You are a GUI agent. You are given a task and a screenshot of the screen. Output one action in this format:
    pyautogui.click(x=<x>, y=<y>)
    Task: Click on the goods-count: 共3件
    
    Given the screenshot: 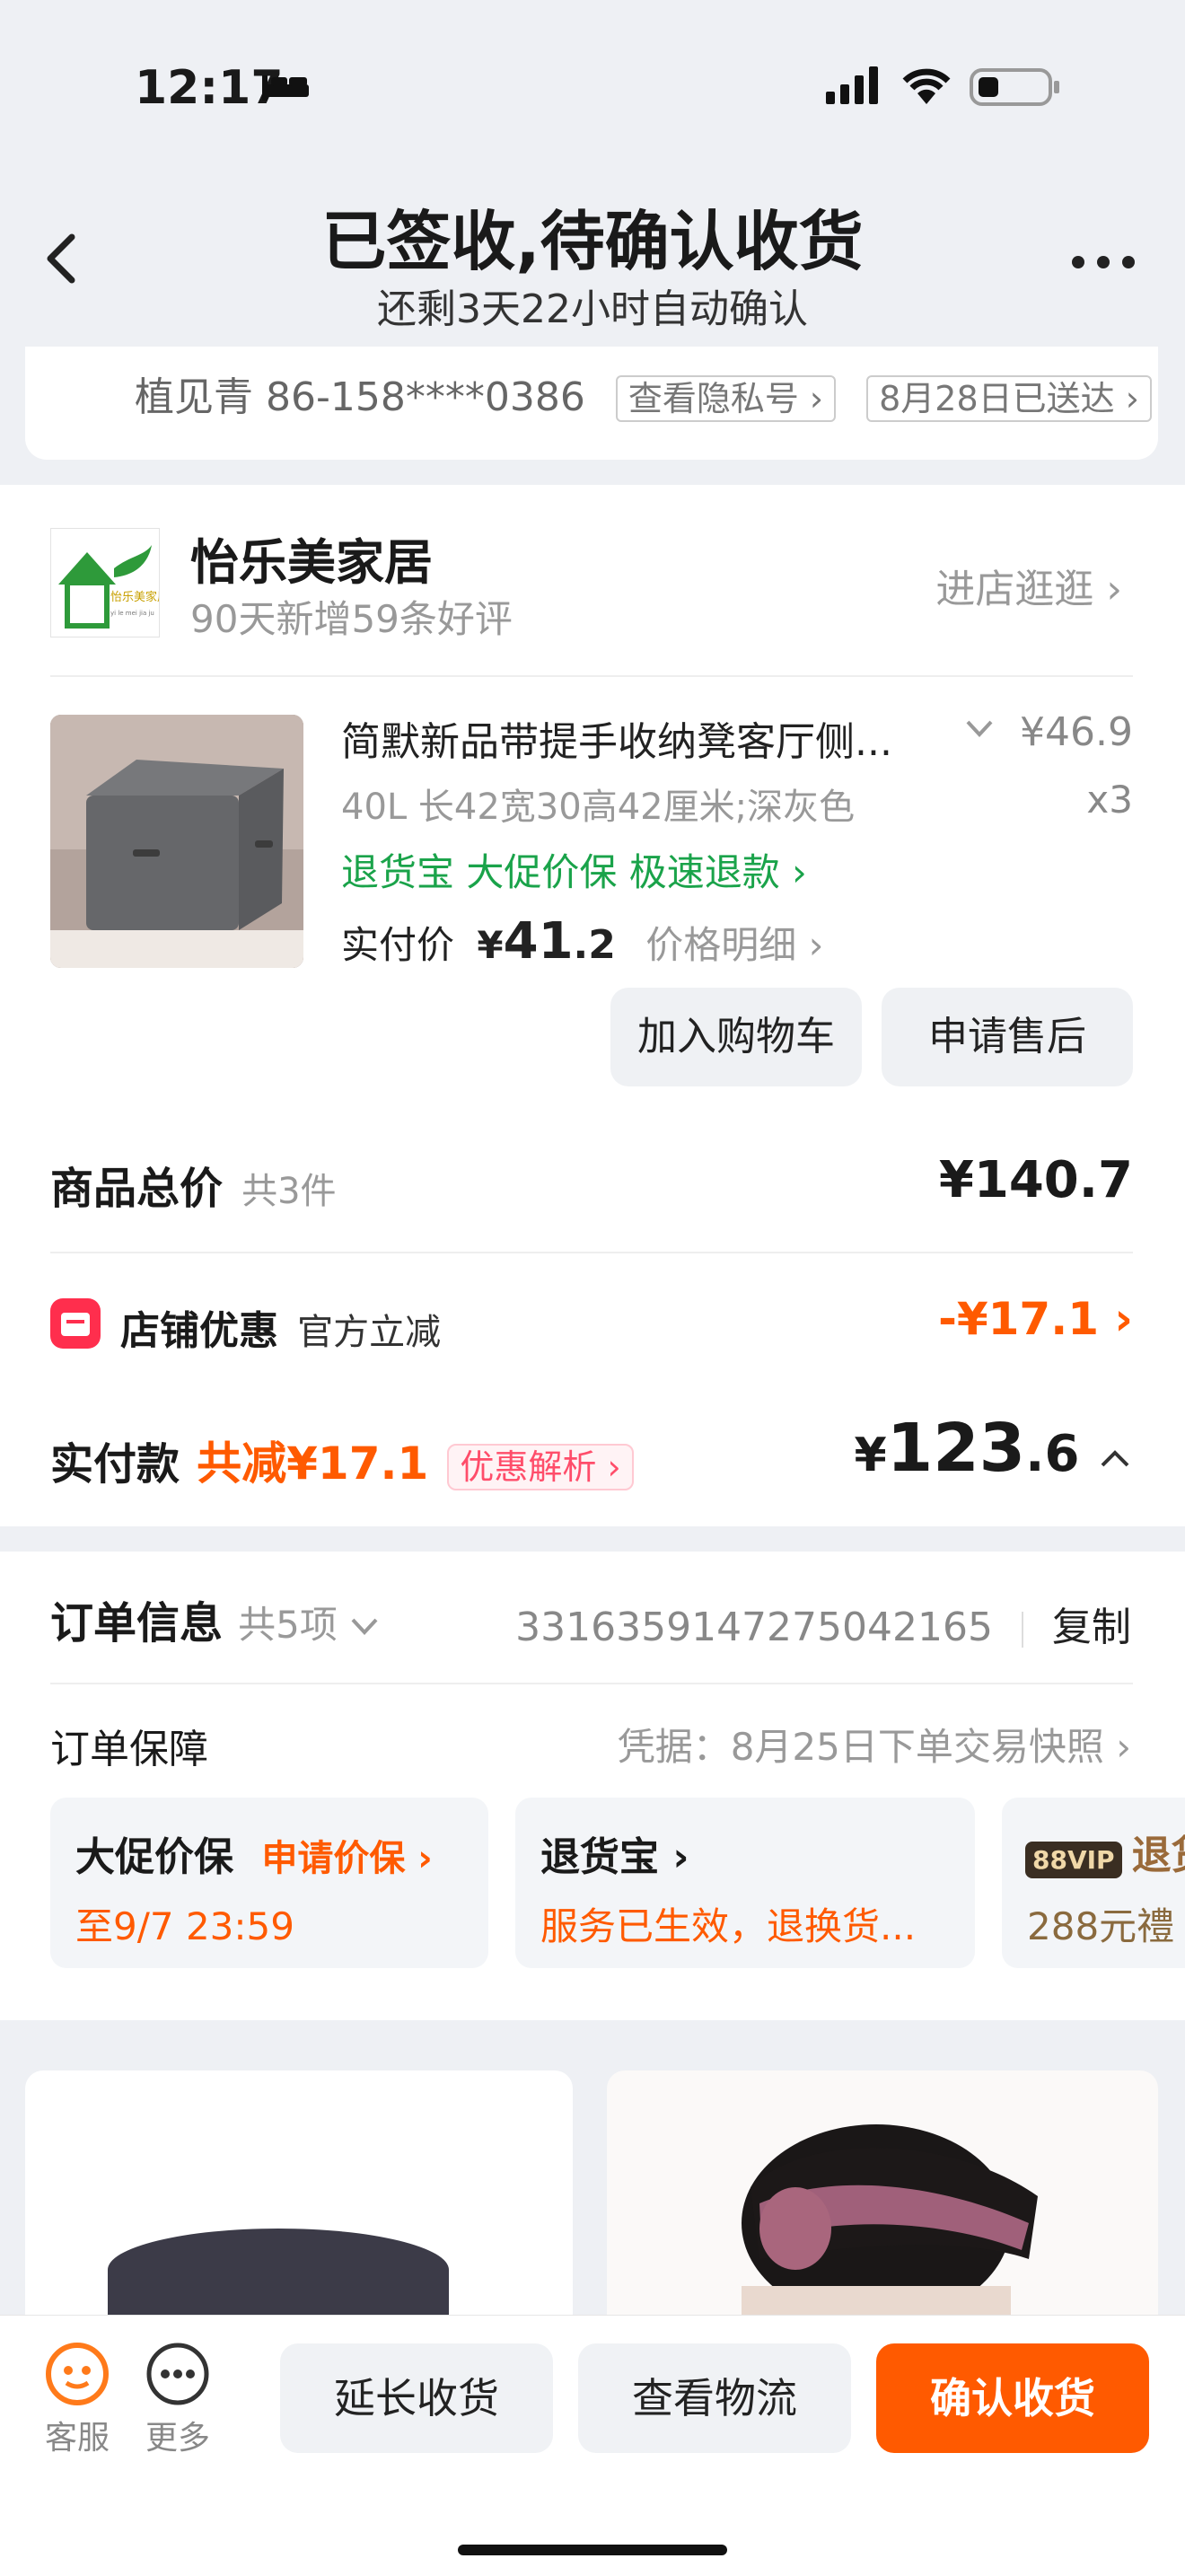 What is the action you would take?
    pyautogui.click(x=289, y=1192)
    